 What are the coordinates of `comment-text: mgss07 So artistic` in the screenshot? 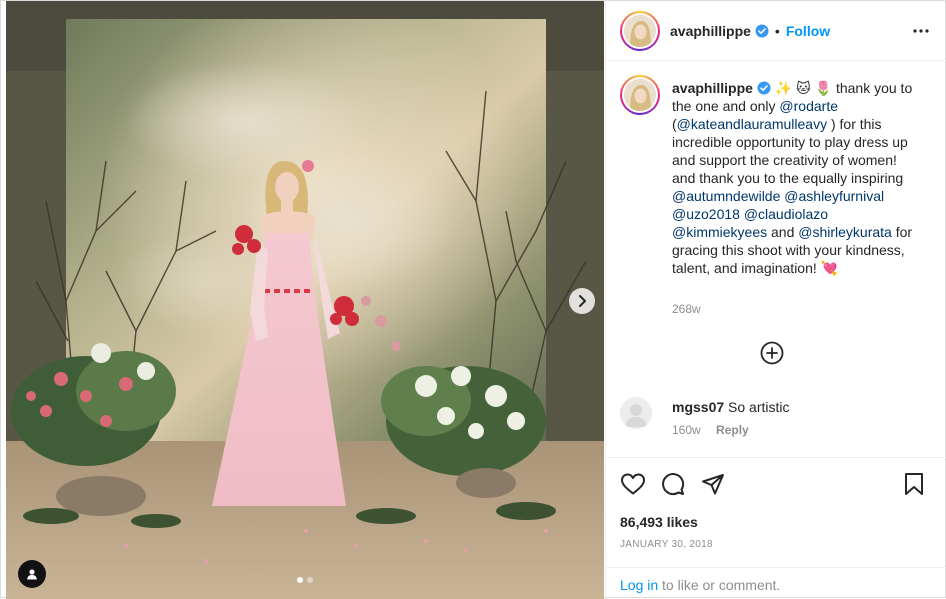 It's located at (731, 407).